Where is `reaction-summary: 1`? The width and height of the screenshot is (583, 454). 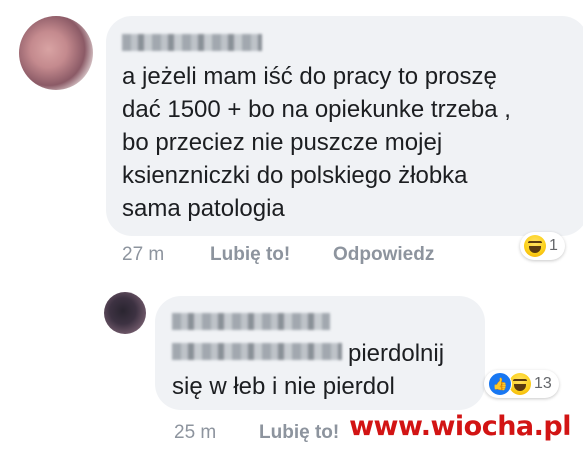
reaction-summary: 1 is located at coordinates (542, 246).